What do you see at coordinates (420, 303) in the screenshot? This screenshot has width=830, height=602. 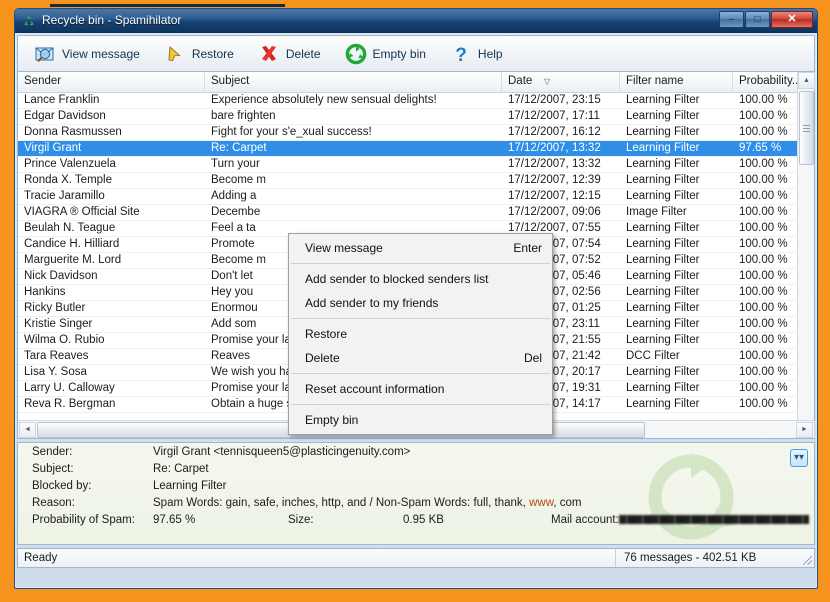 I see `menu-item-add-sender-to-my-friends: Add sender to my friends` at bounding box center [420, 303].